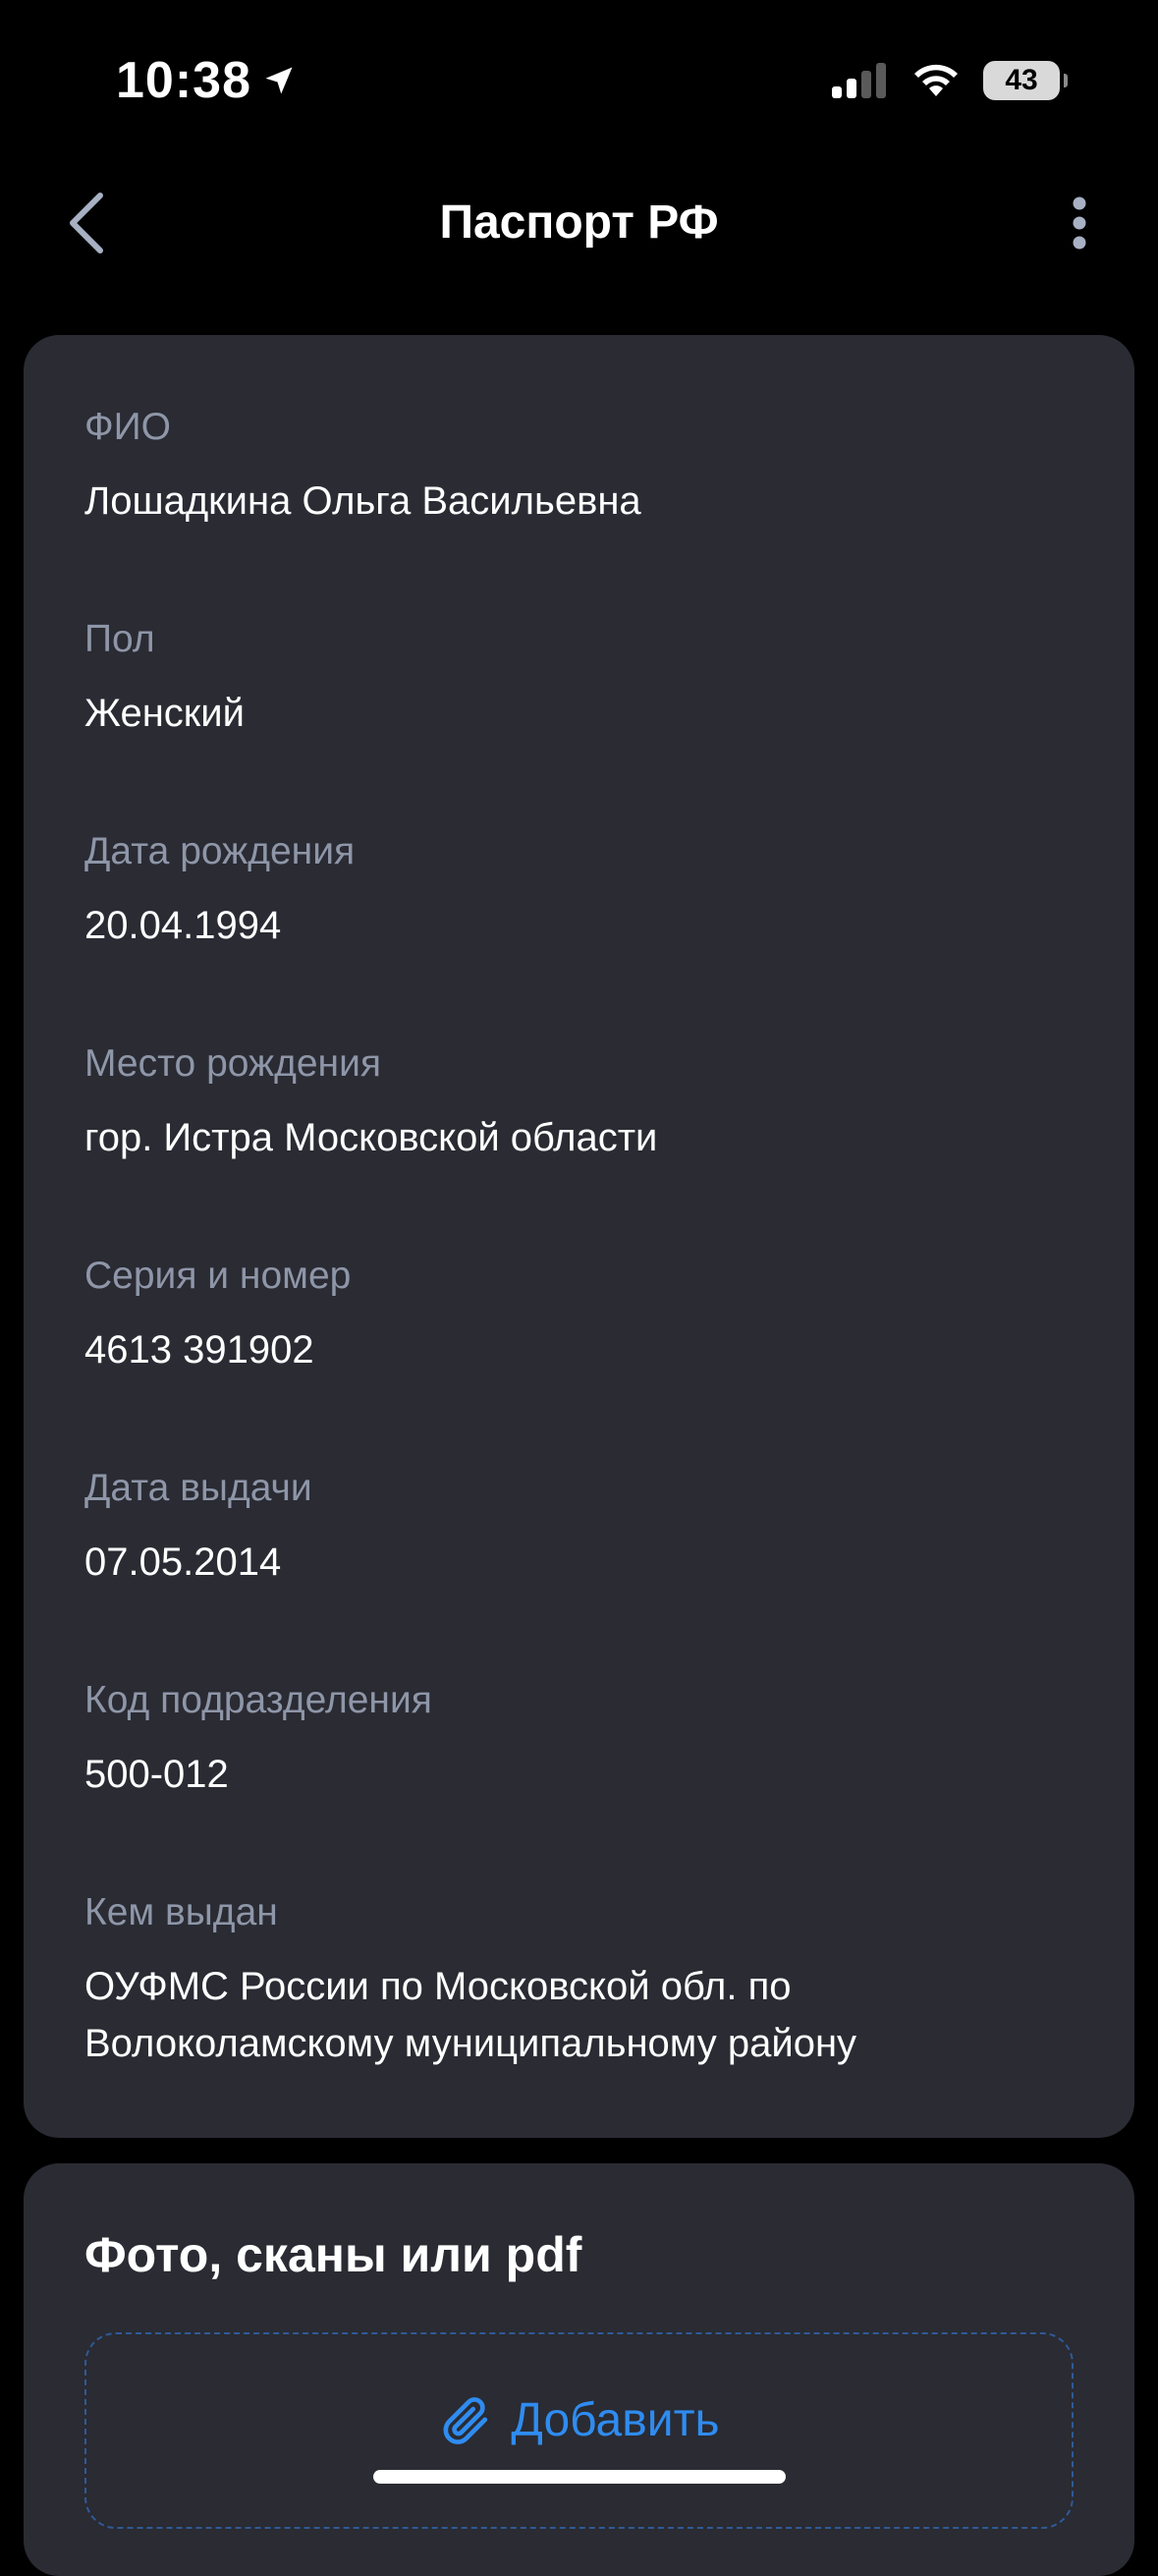  What do you see at coordinates (183, 80) in the screenshot?
I see `clock: 10:38` at bounding box center [183, 80].